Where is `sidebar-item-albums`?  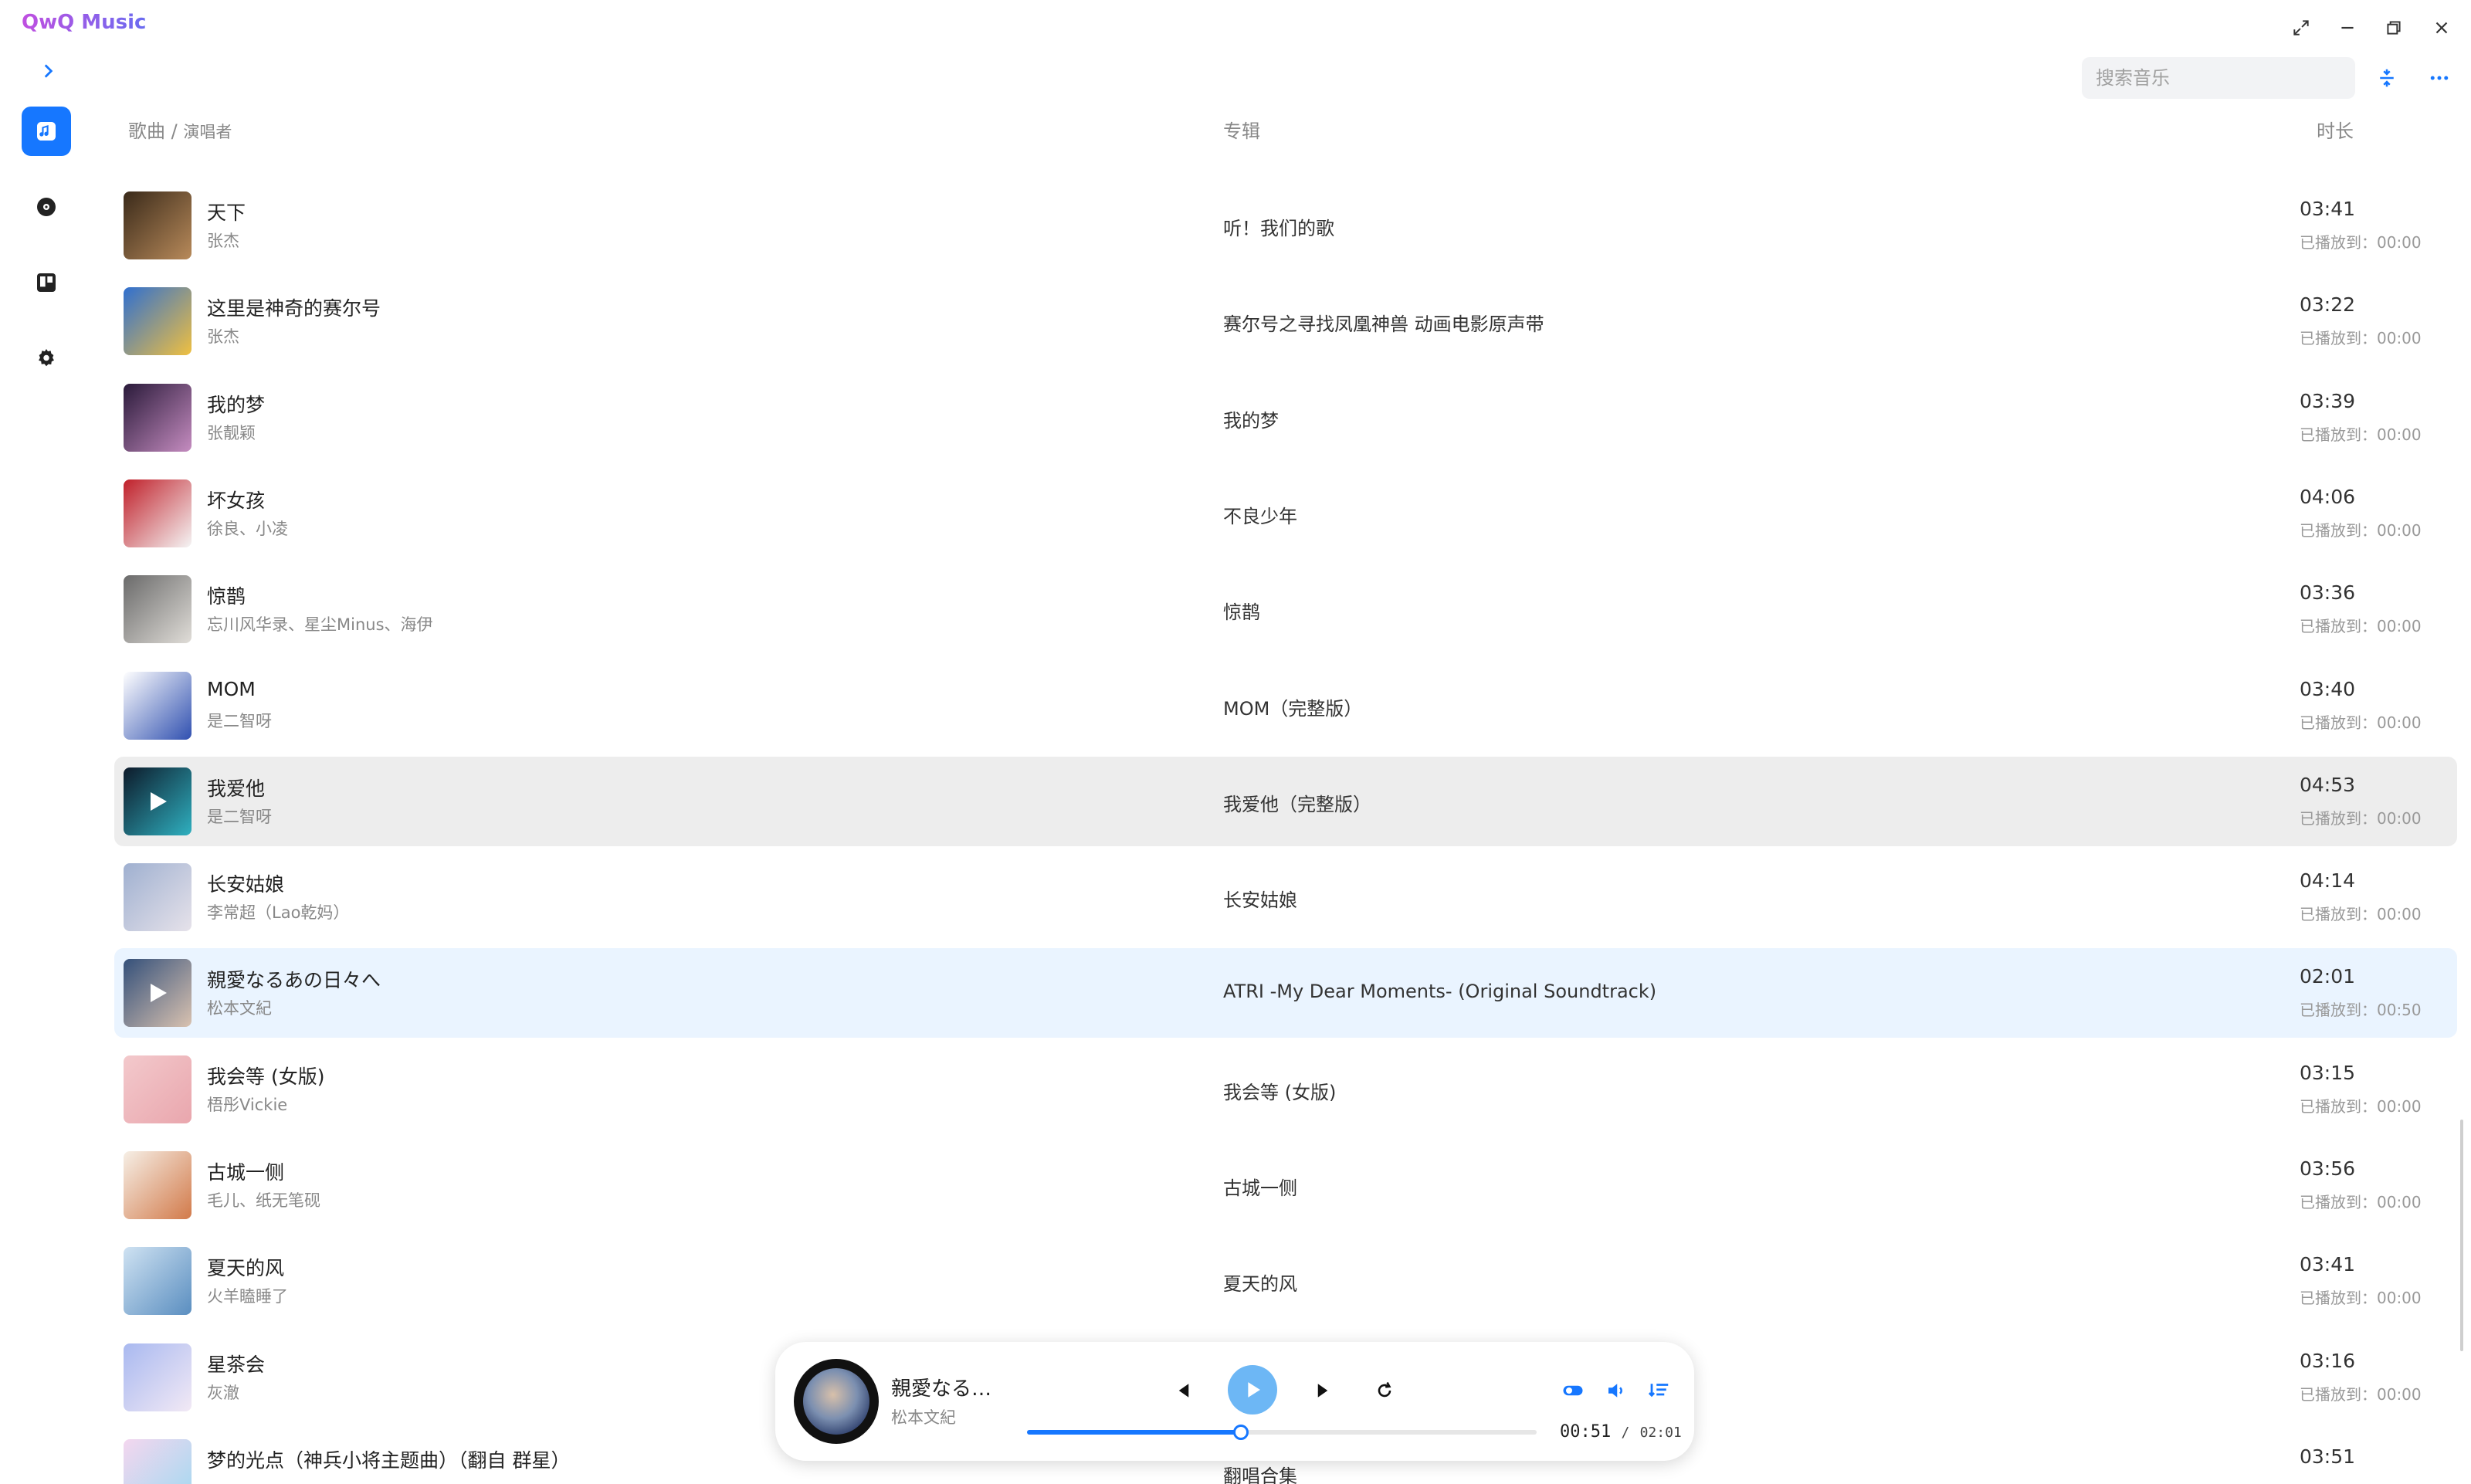 sidebar-item-albums is located at coordinates (46, 207).